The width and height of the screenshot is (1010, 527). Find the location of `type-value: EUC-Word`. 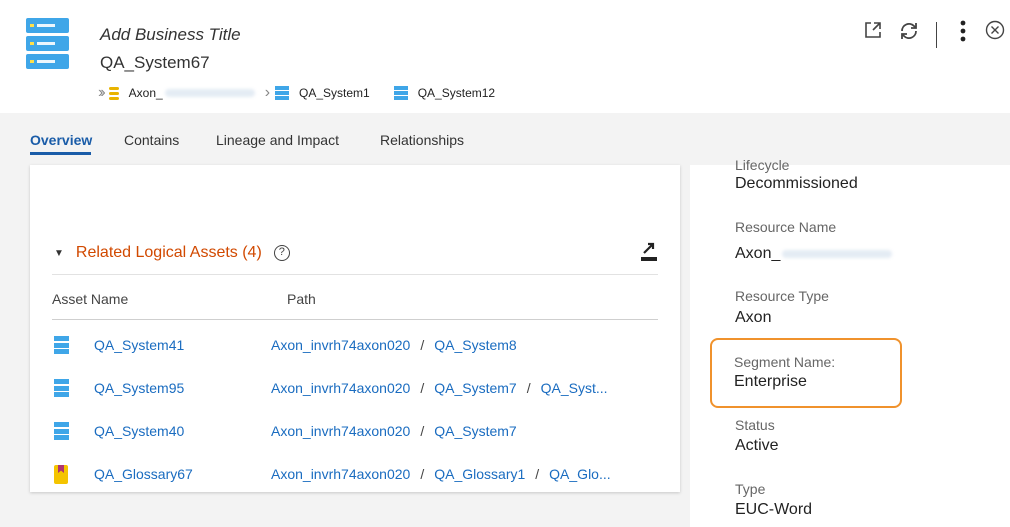

type-value: EUC-Word is located at coordinates (774, 509).